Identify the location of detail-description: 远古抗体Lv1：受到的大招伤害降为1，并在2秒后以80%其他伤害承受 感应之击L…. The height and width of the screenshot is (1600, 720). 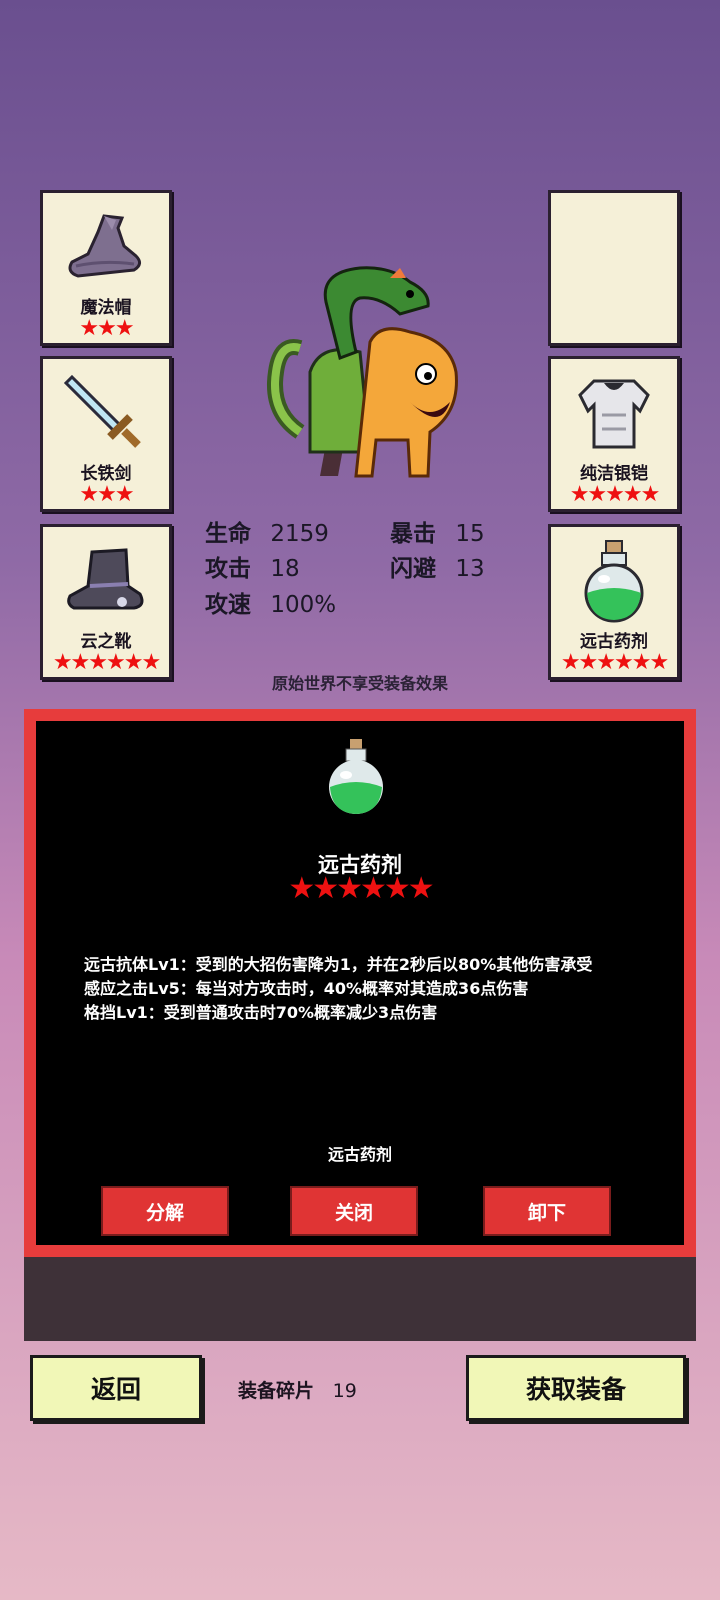
(364, 989).